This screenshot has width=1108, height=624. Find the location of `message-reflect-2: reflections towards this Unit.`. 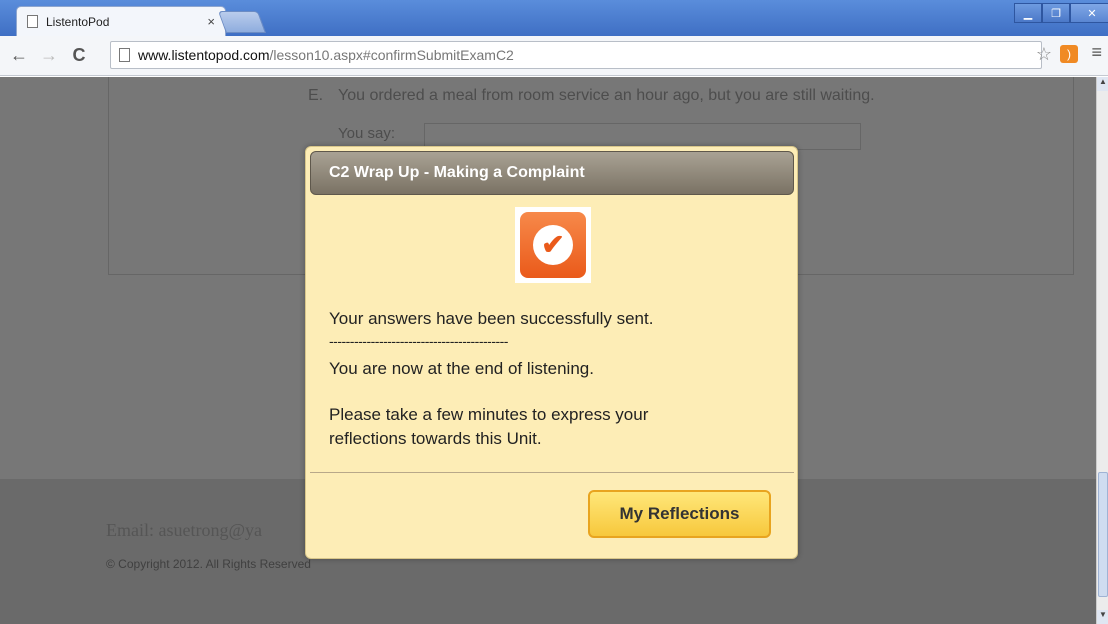

message-reflect-2: reflections towards this Unit. is located at coordinates (435, 438).